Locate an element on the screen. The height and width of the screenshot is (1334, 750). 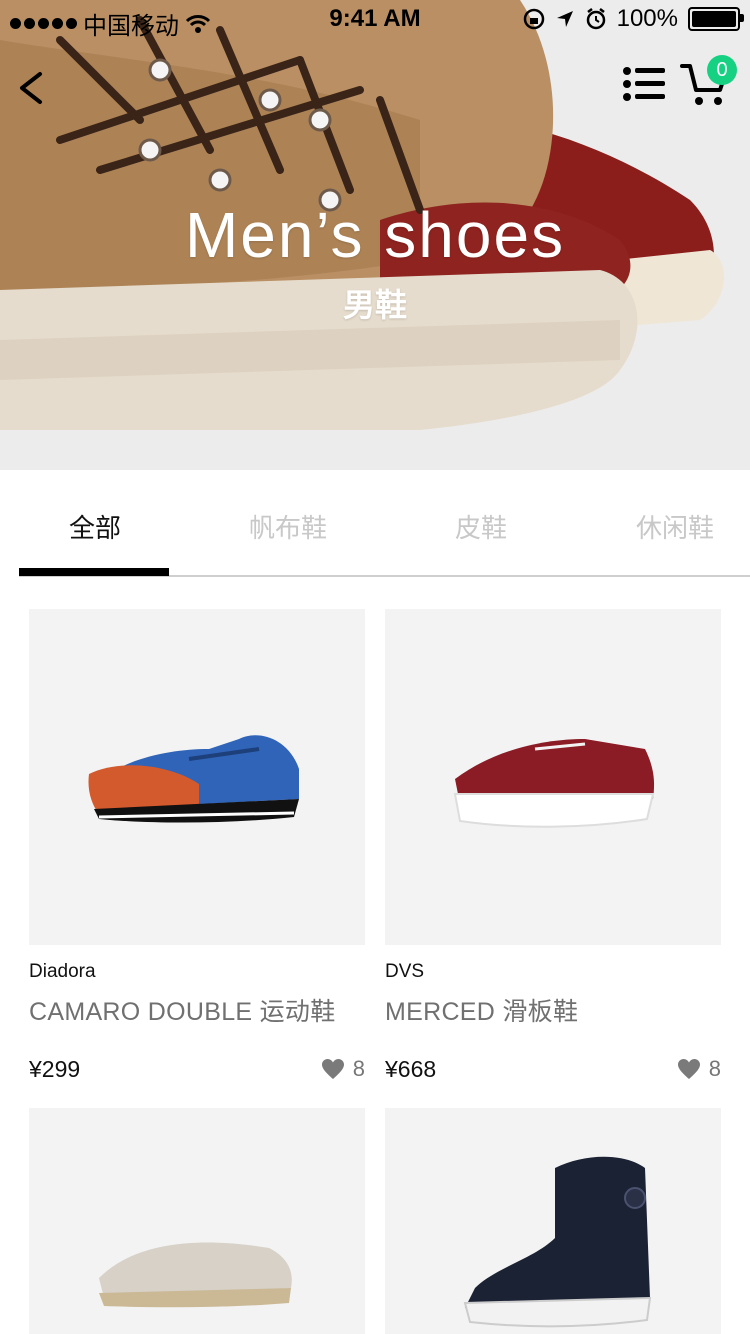
battery-fill is located at coordinates (714, 19).